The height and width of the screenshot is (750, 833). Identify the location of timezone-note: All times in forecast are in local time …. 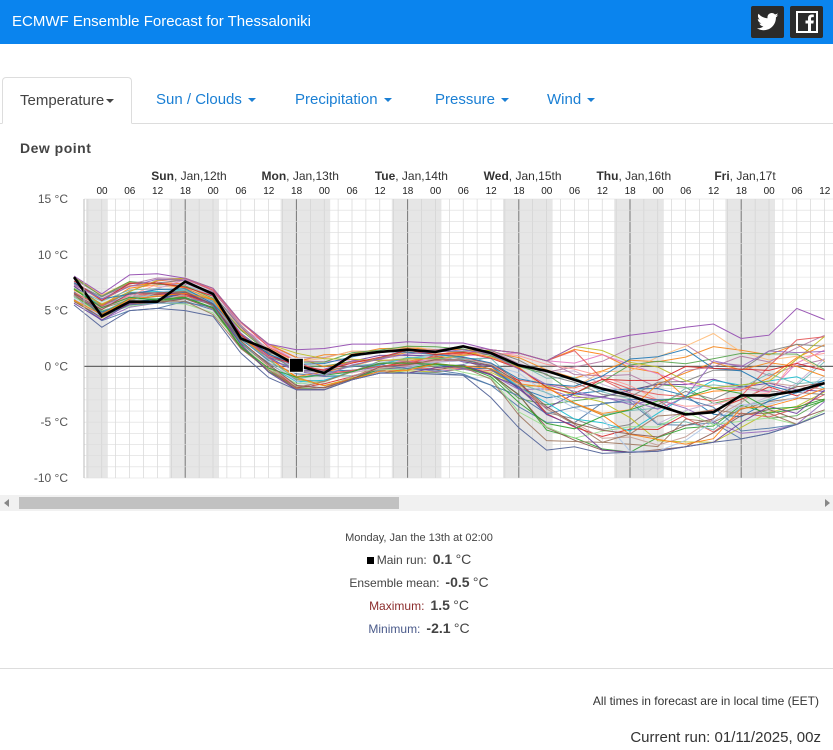
(705, 701).